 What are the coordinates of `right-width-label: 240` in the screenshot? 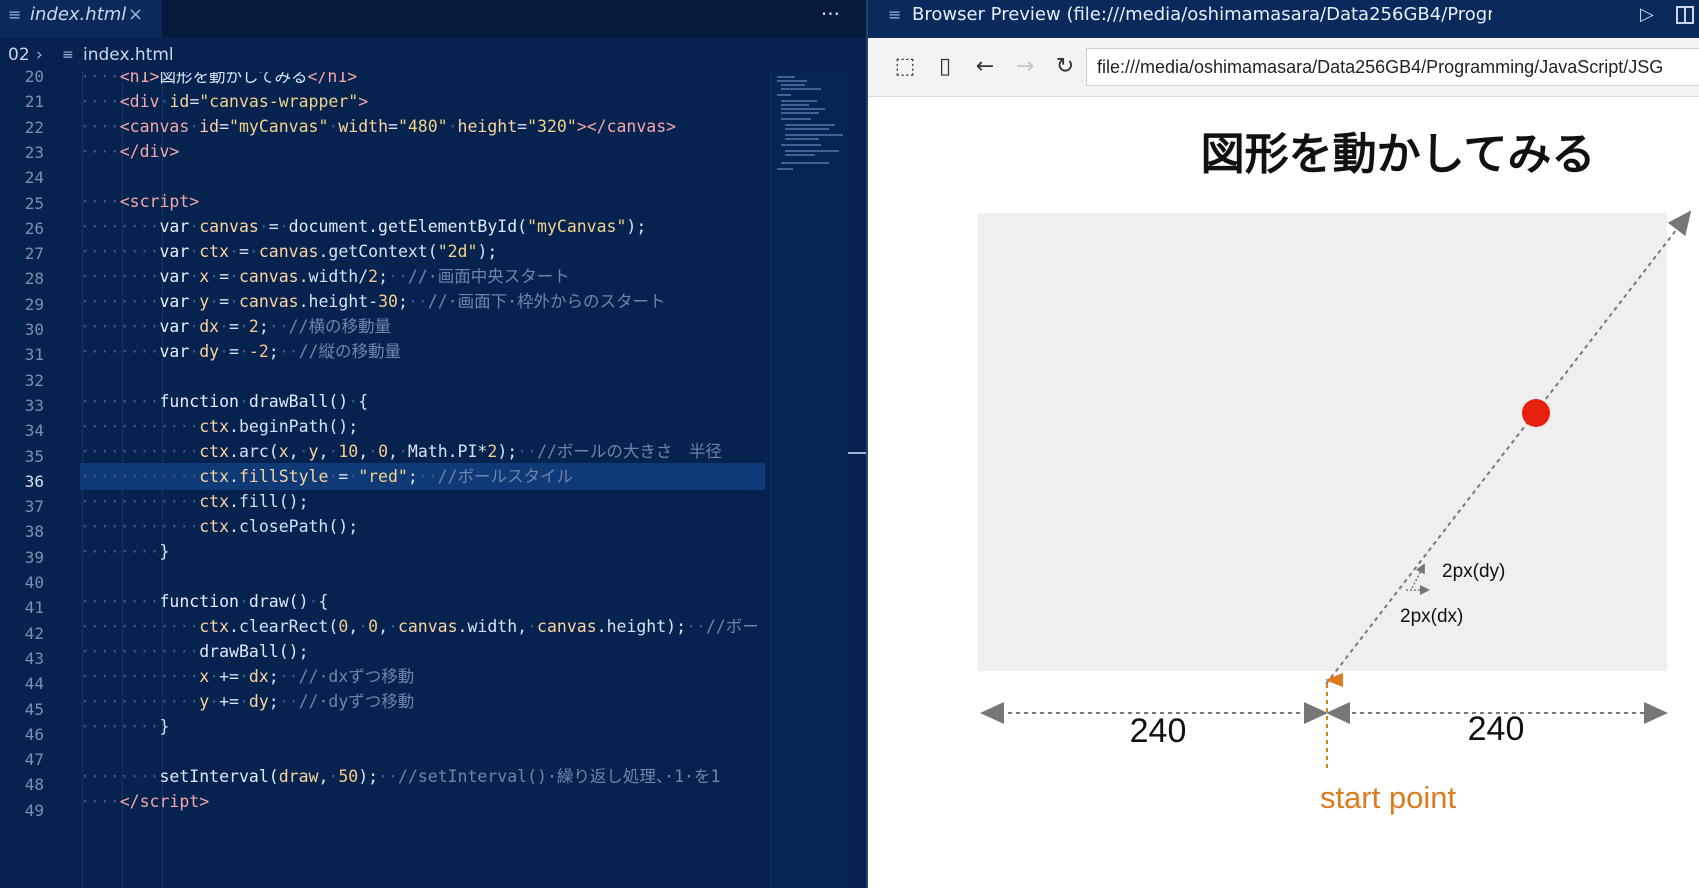 It's located at (1496, 729).